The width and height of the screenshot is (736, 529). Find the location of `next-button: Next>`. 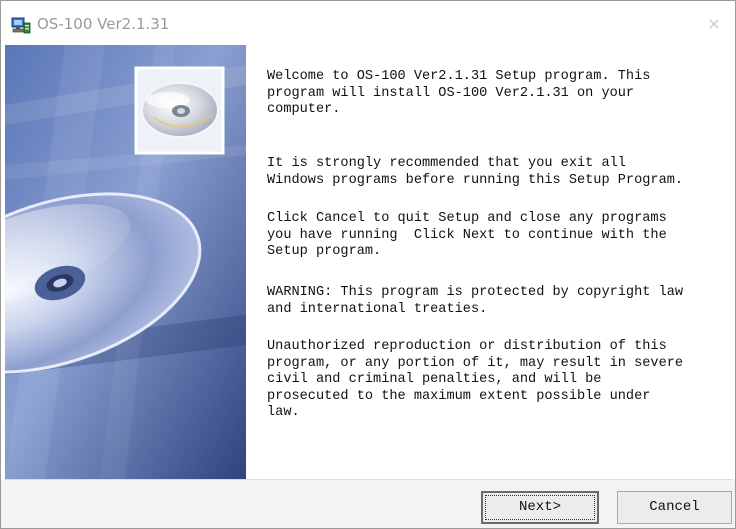

next-button: Next> is located at coordinates (540, 507).